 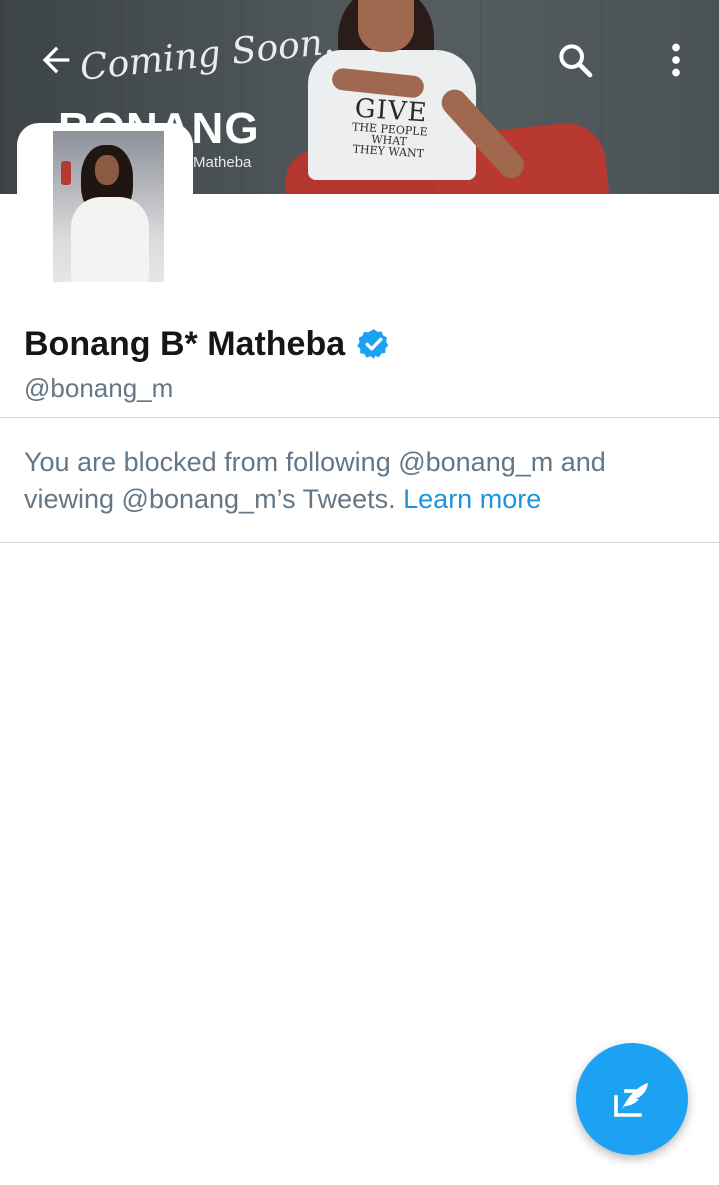 I want to click on banner-surname: Matheba, so click(x=222, y=162).